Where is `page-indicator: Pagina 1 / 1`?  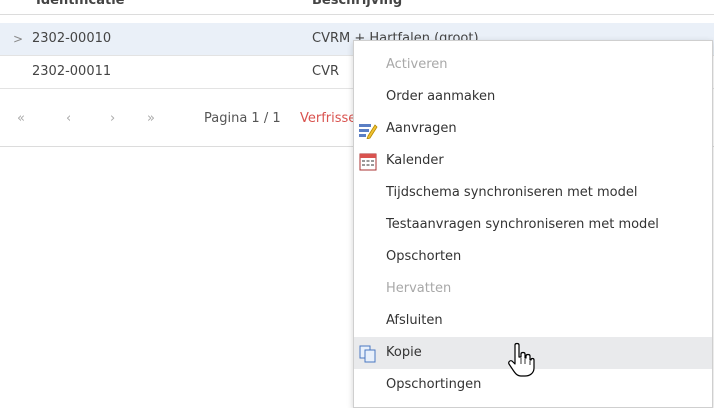
page-indicator: Pagina 1 / 1 is located at coordinates (242, 118).